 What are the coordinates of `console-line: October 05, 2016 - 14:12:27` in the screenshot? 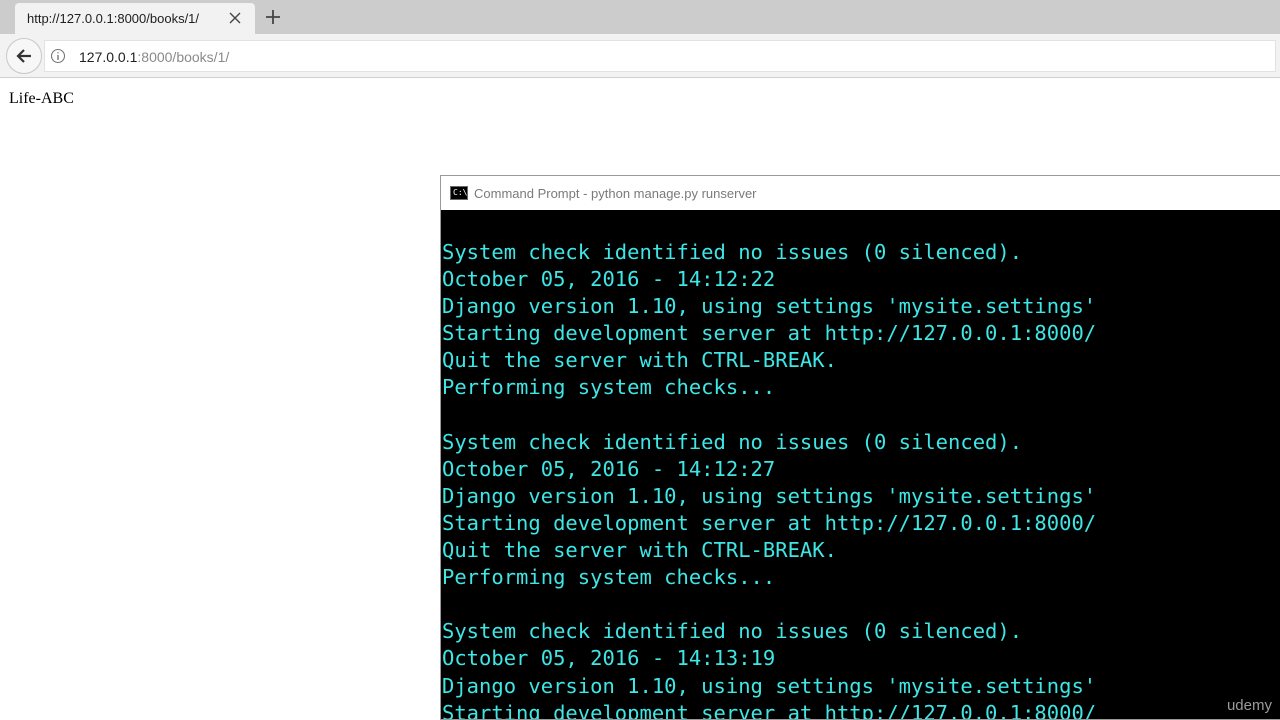 It's located at (609, 468).